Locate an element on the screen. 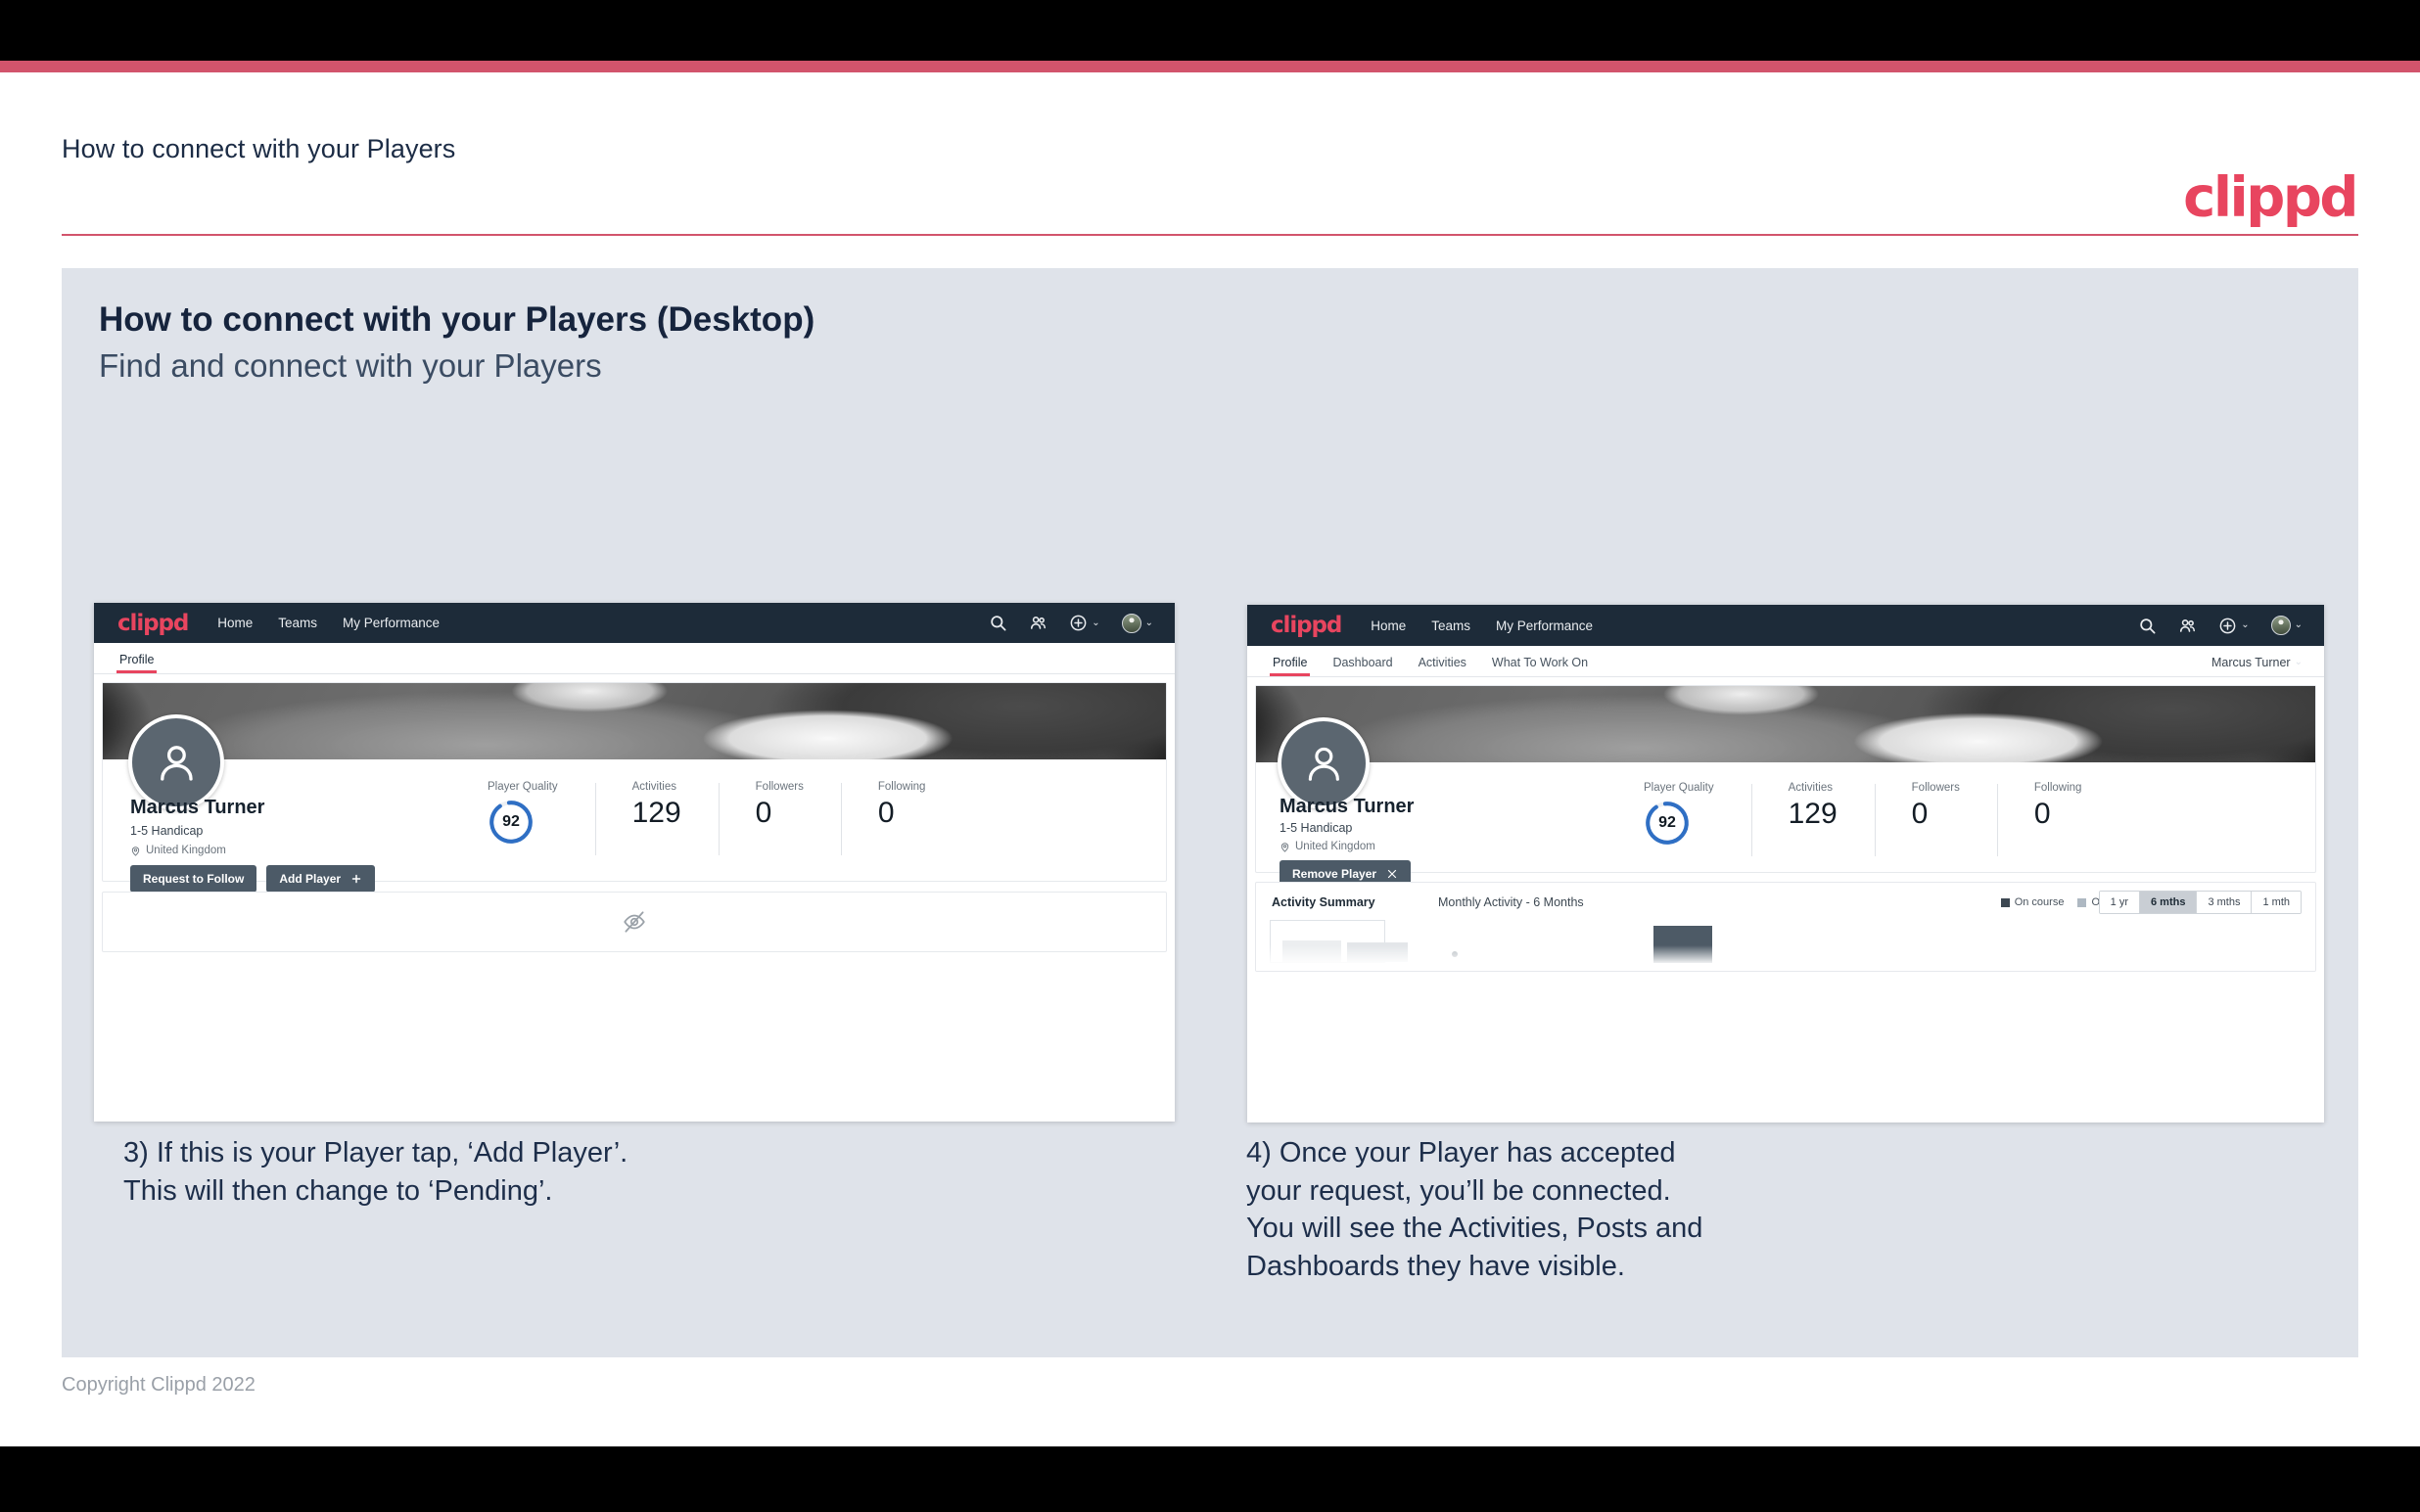 The height and width of the screenshot is (1512, 2420). activity-axis-dot is located at coordinates (1455, 954).